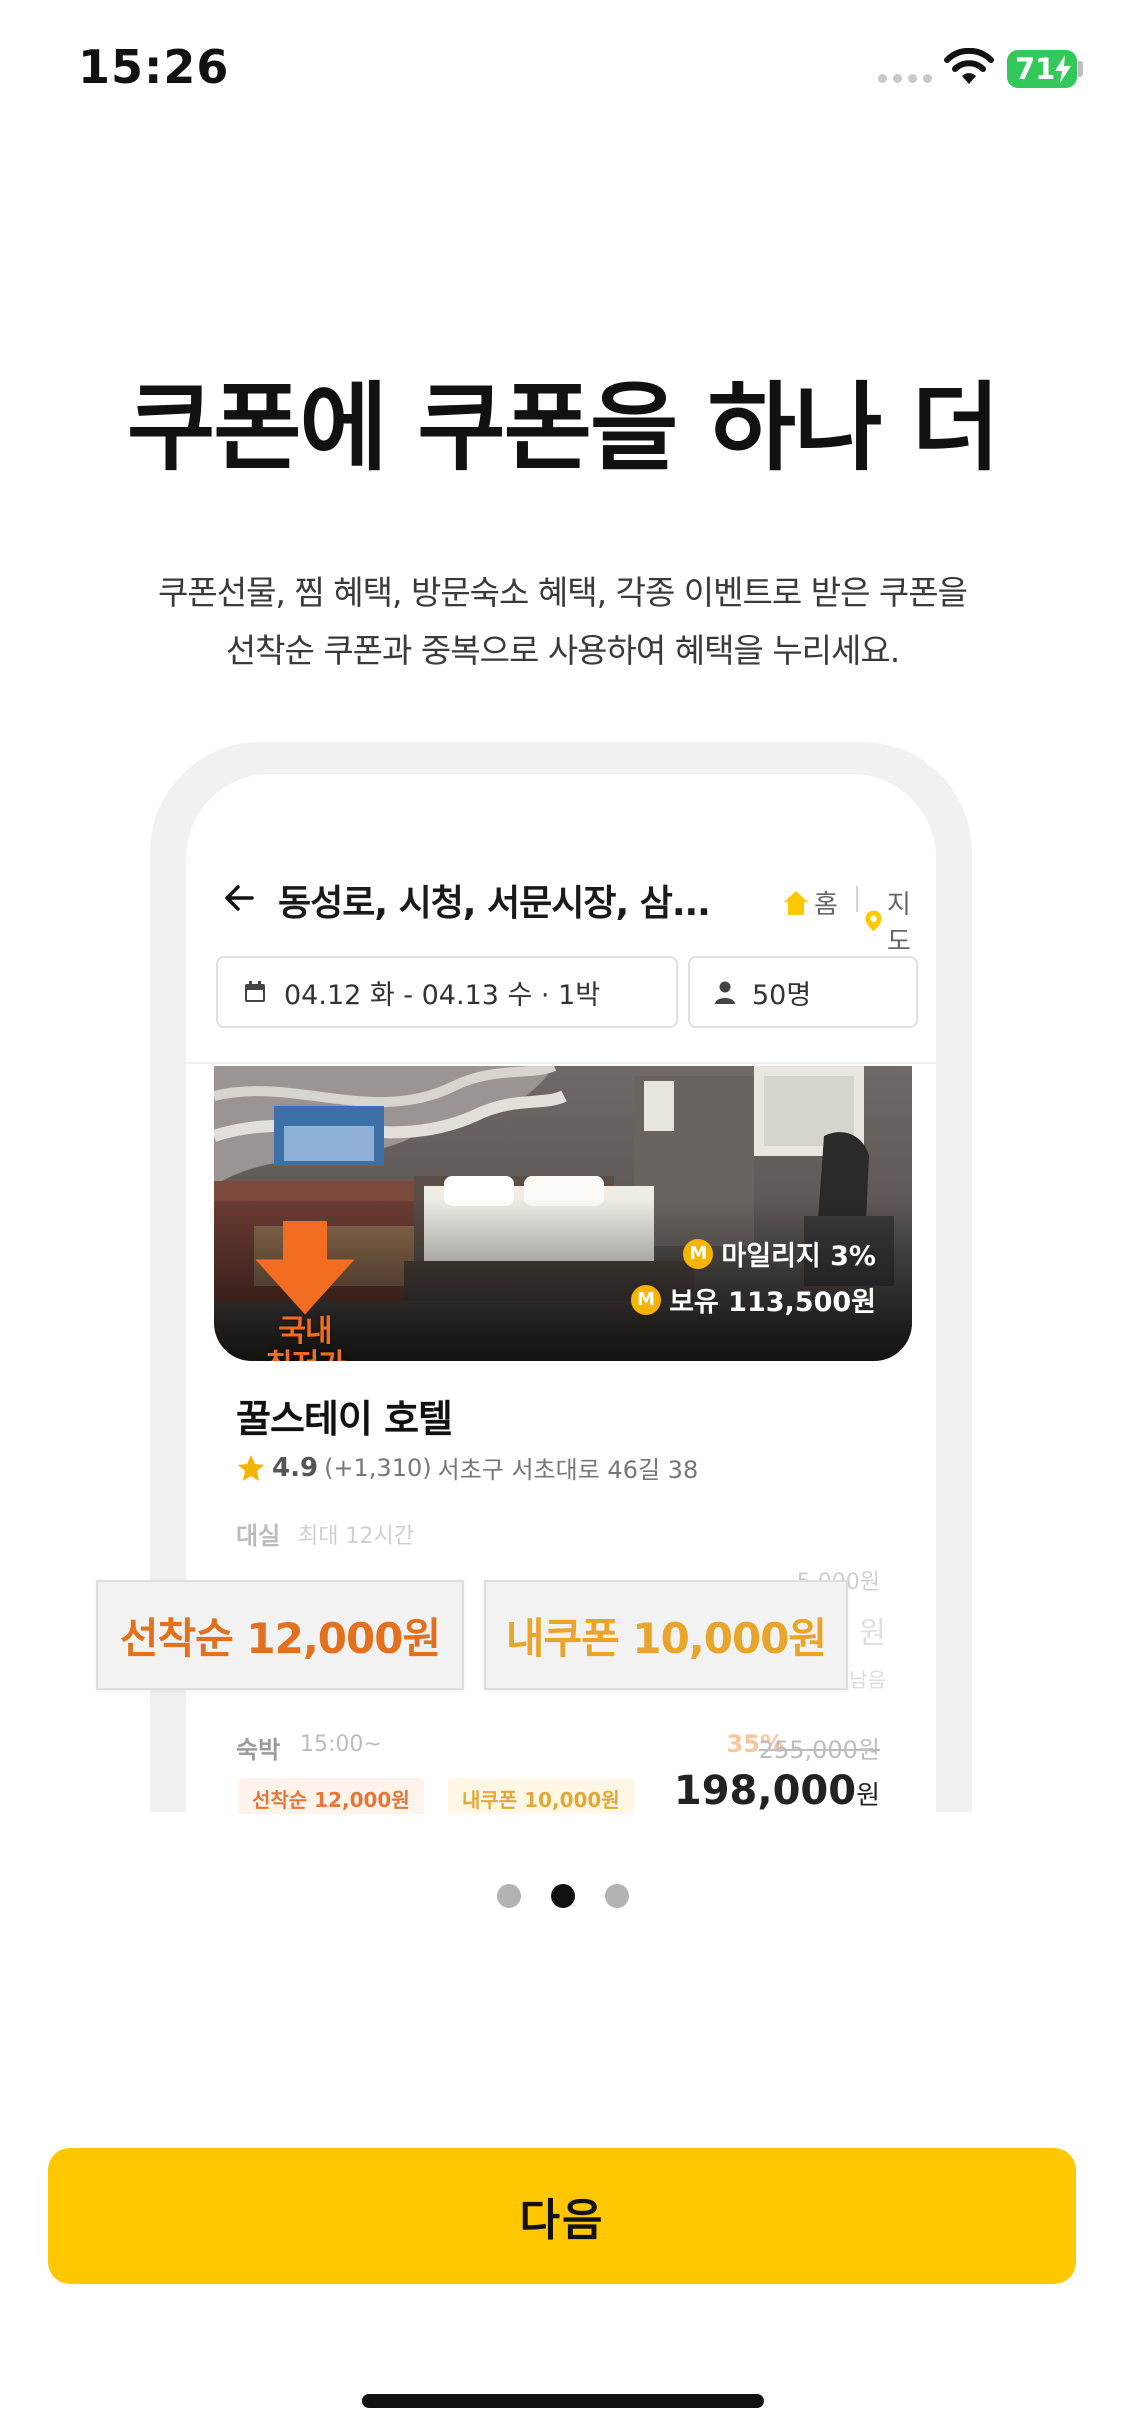 Image resolution: width=1125 pixels, height=2436 pixels. I want to click on dayuse-label: 대실, so click(258, 1536).